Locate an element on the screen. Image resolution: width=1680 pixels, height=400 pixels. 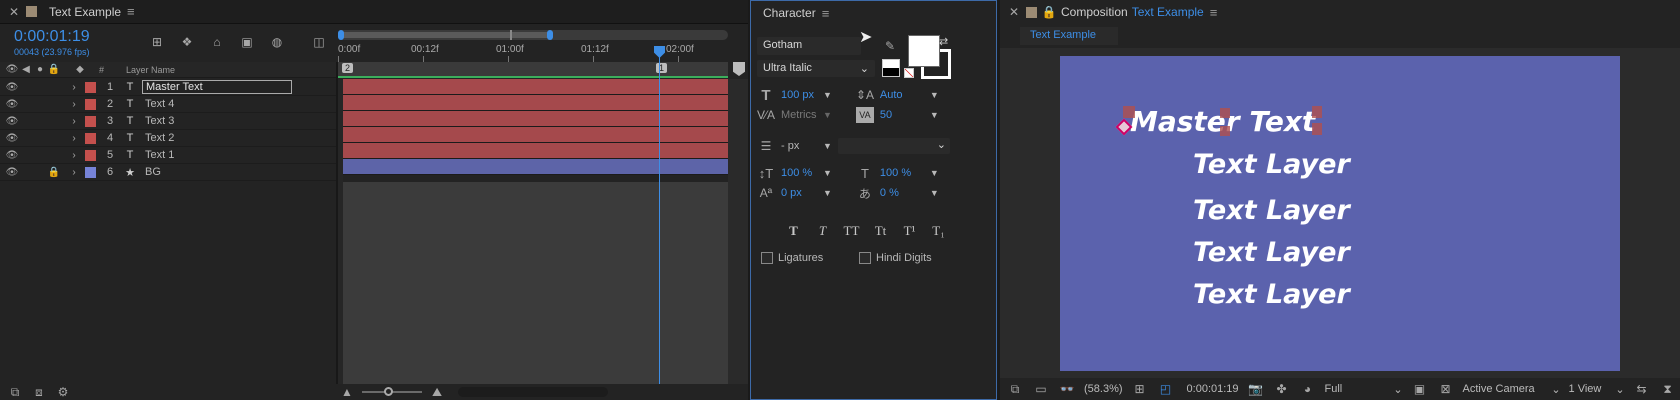
viewer-timecode: 0:00:01:19 is located at coordinates (1213, 389).